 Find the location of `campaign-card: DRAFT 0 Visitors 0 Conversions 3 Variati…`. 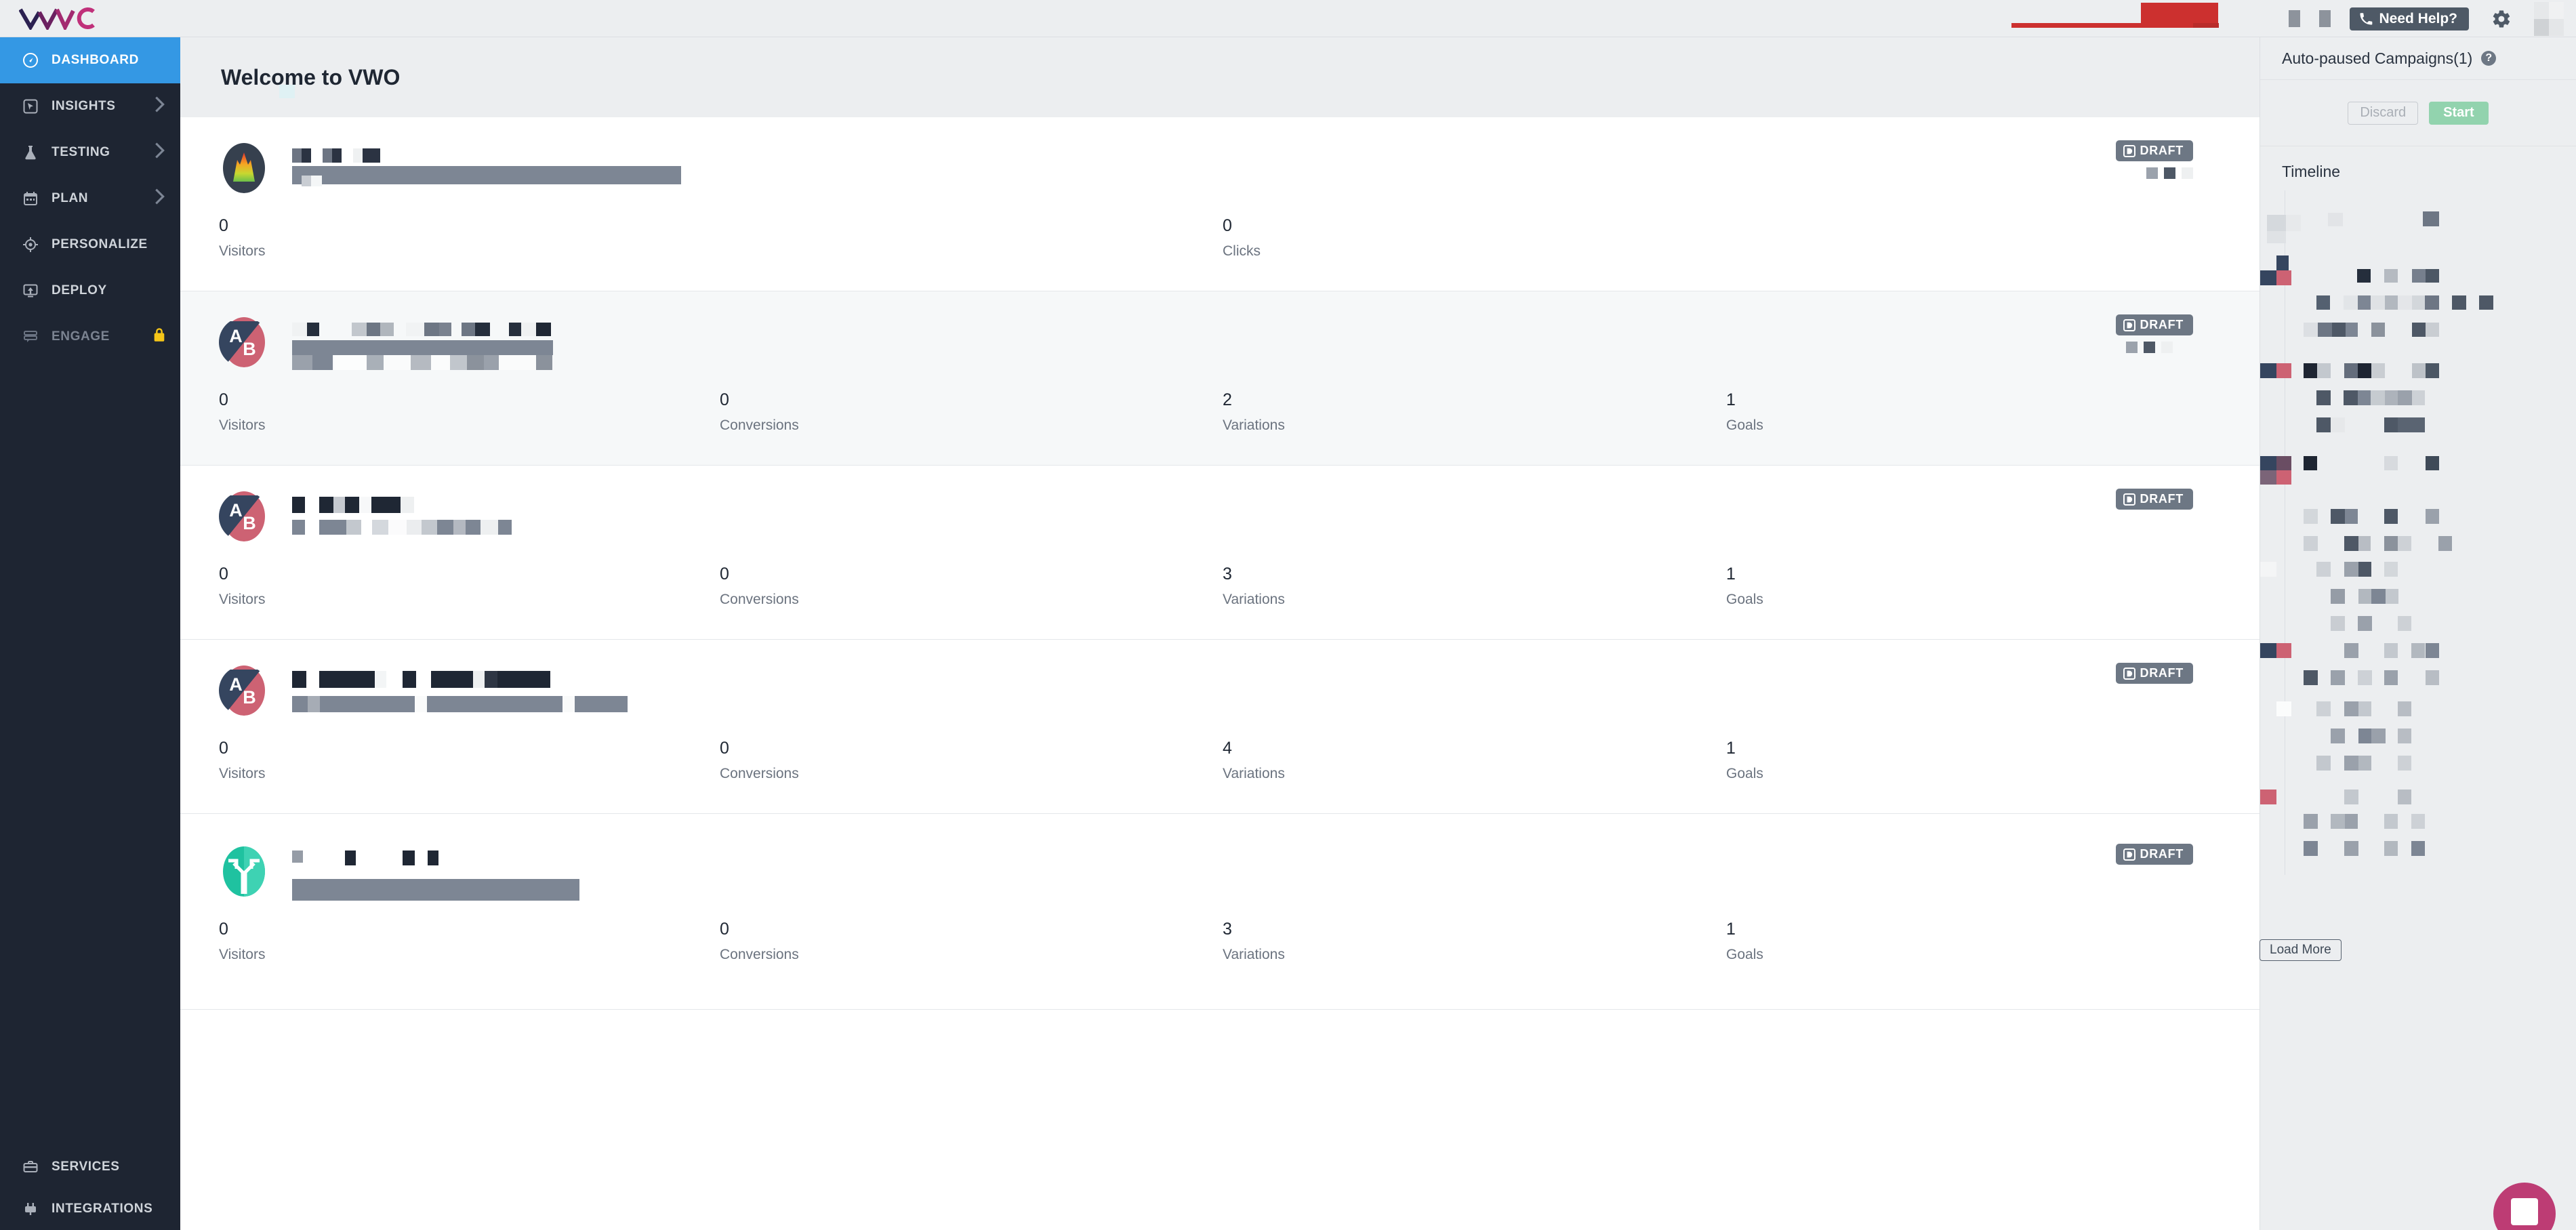

campaign-card: DRAFT 0 Visitors 0 Conversions 3 Variati… is located at coordinates (1220, 912).